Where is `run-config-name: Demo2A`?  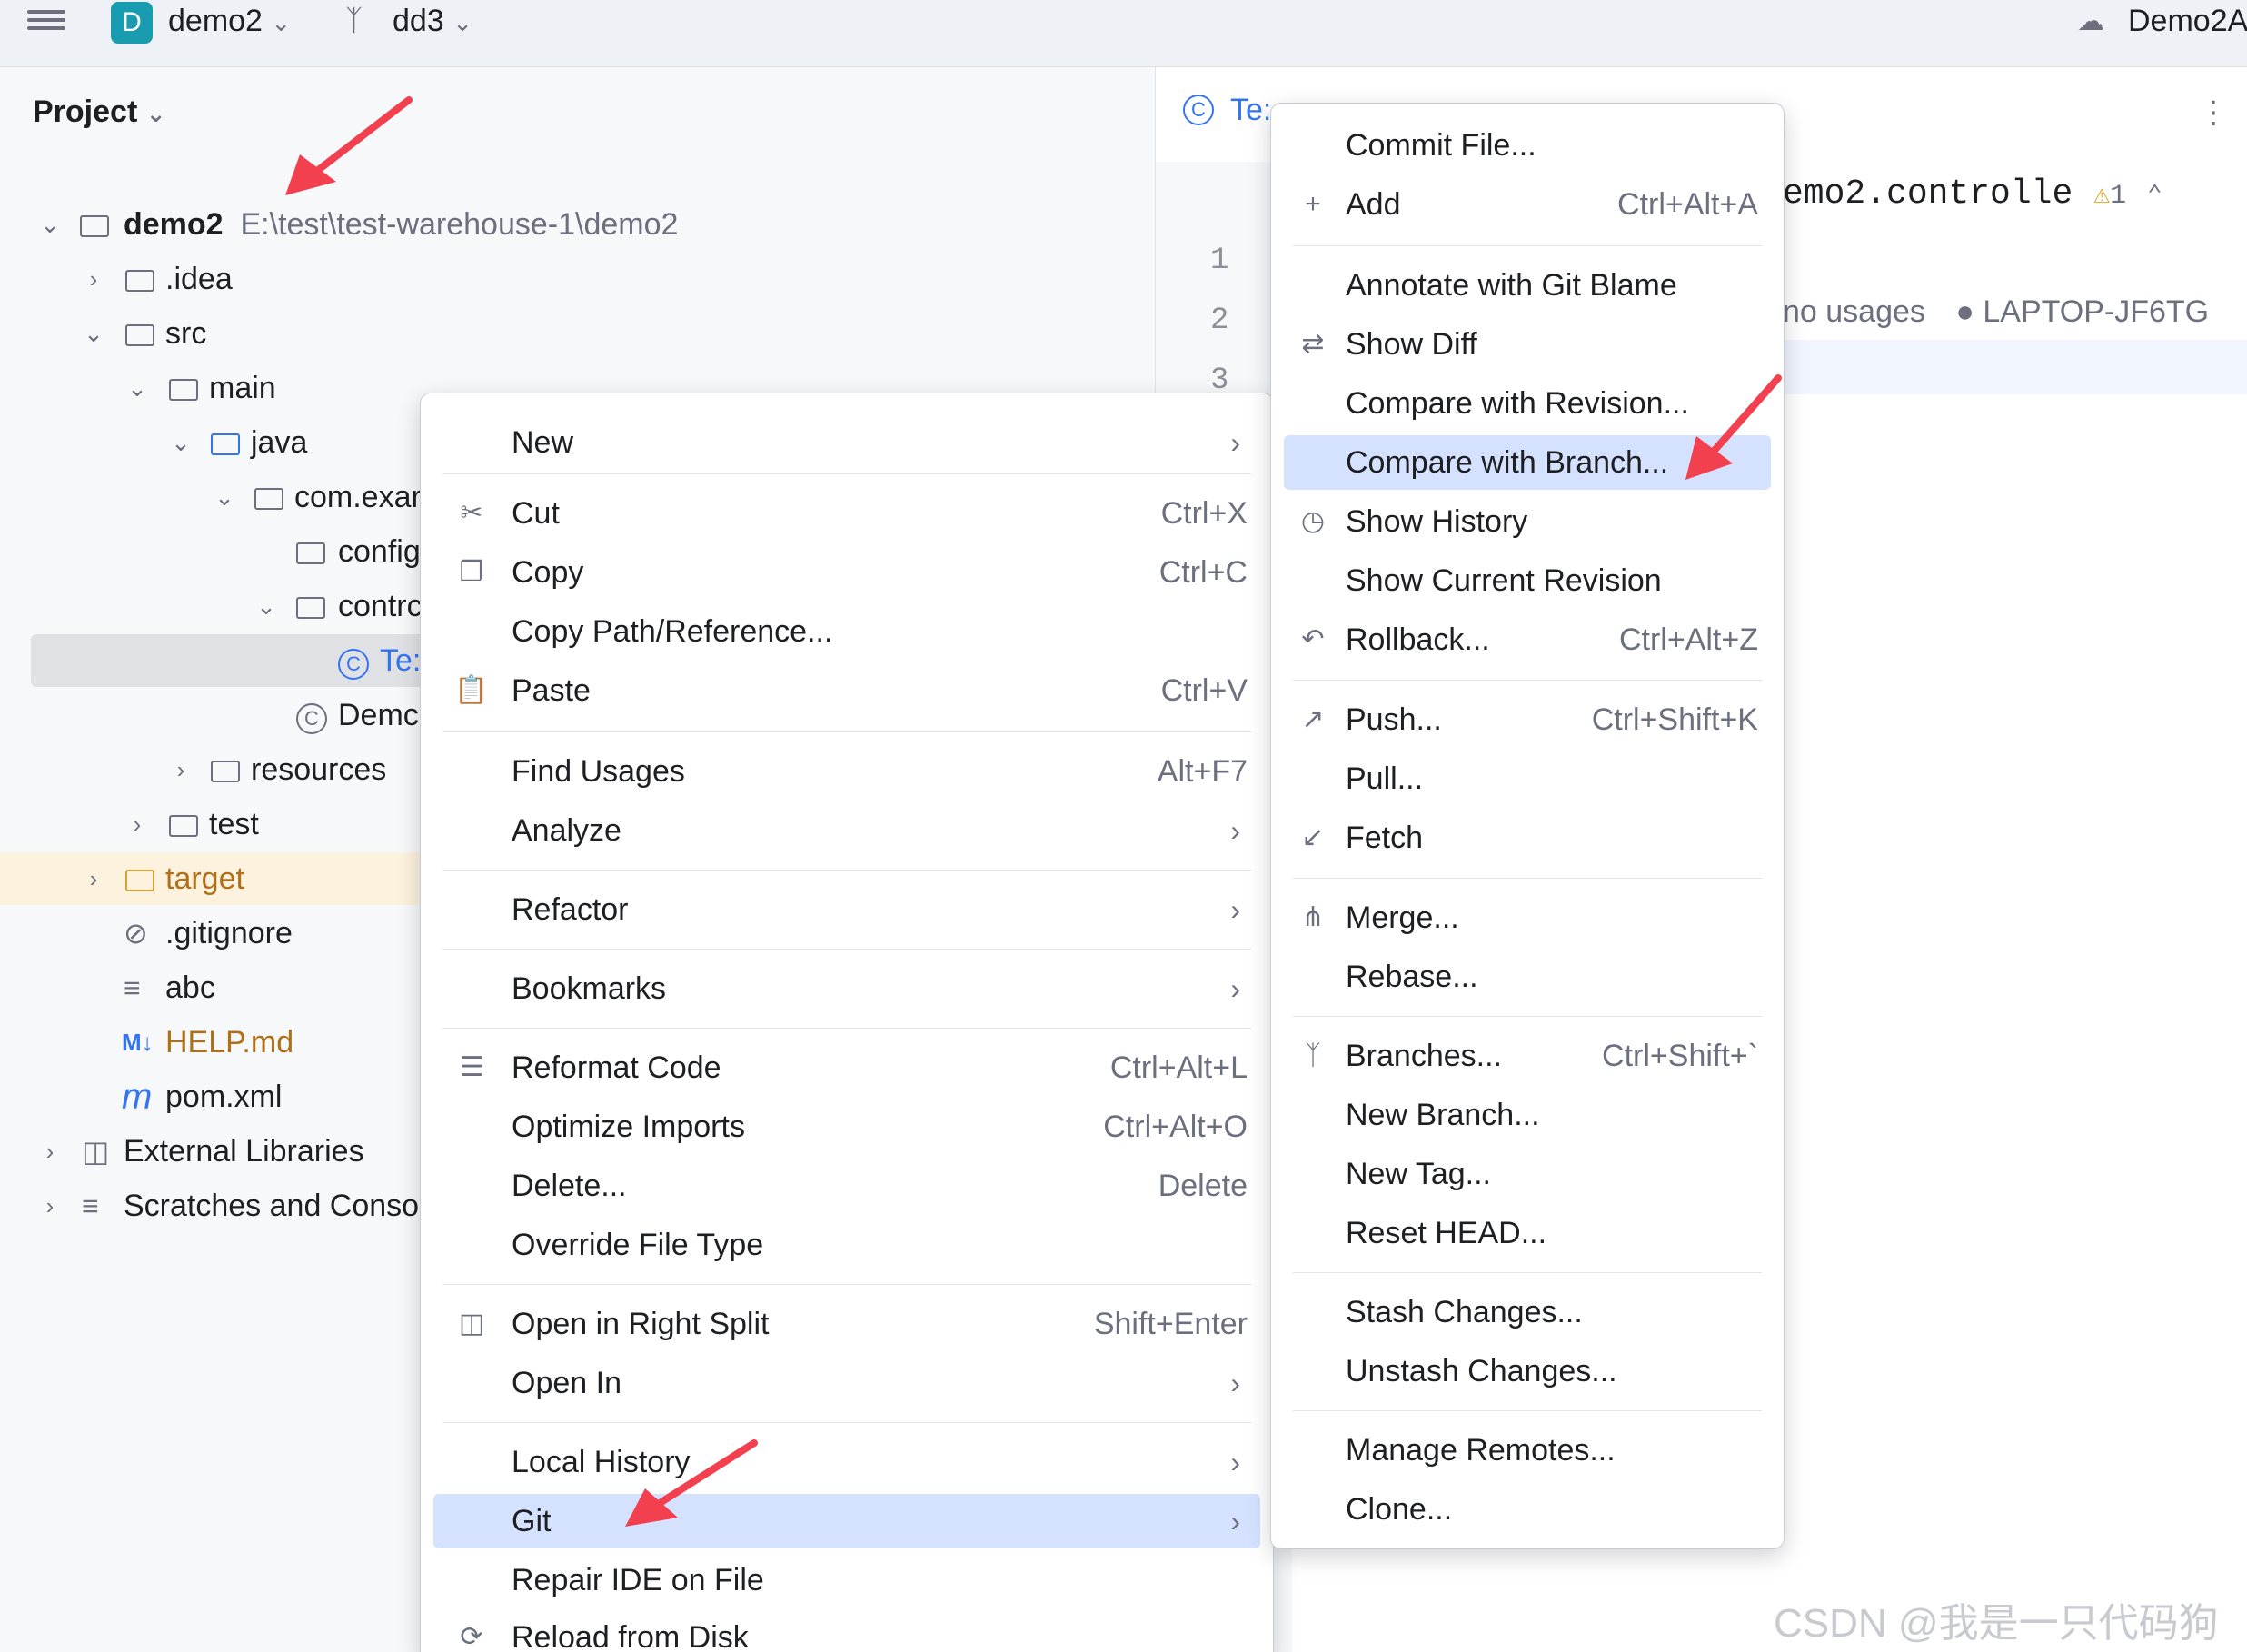 run-config-name: Demo2A is located at coordinates (2187, 21).